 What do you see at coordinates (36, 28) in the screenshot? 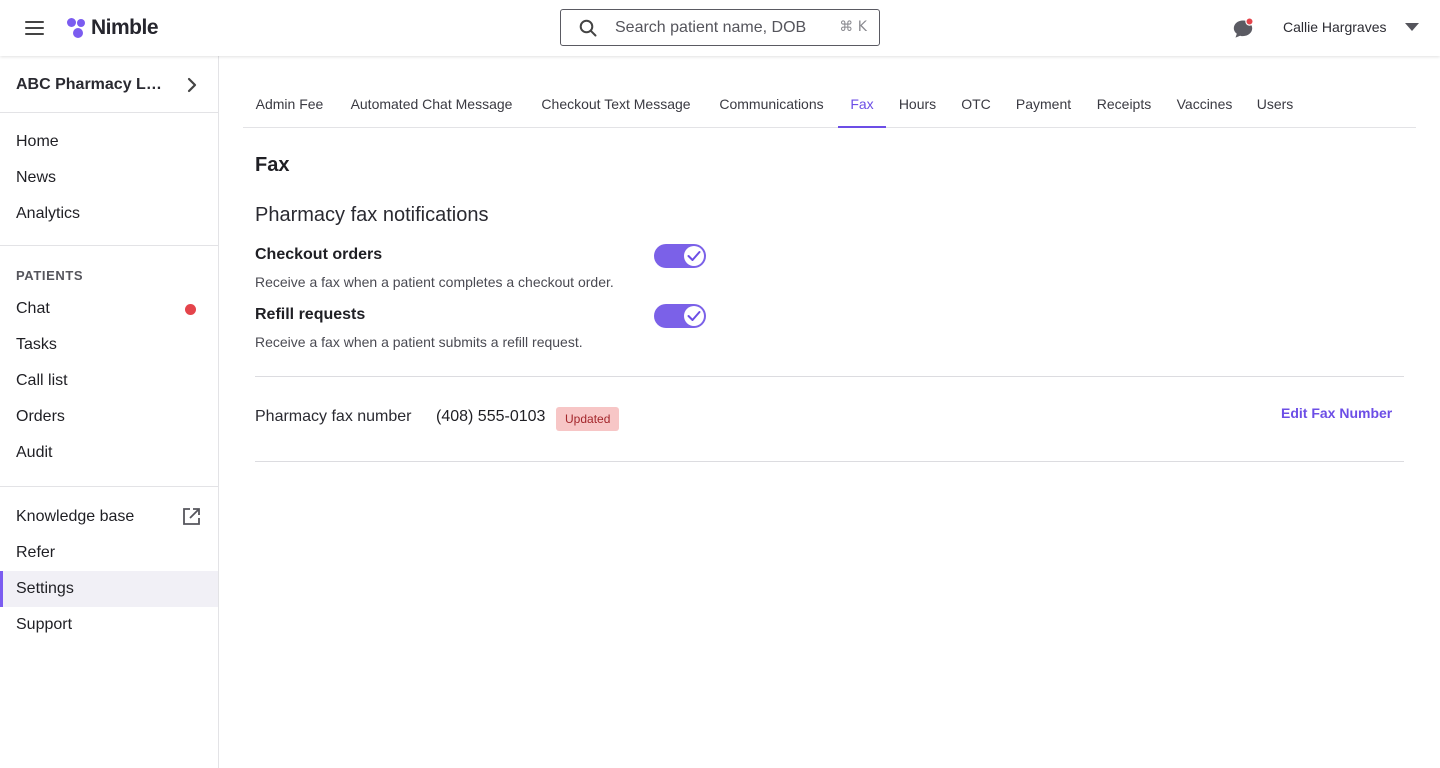
I see `hamburger-menu-icon` at bounding box center [36, 28].